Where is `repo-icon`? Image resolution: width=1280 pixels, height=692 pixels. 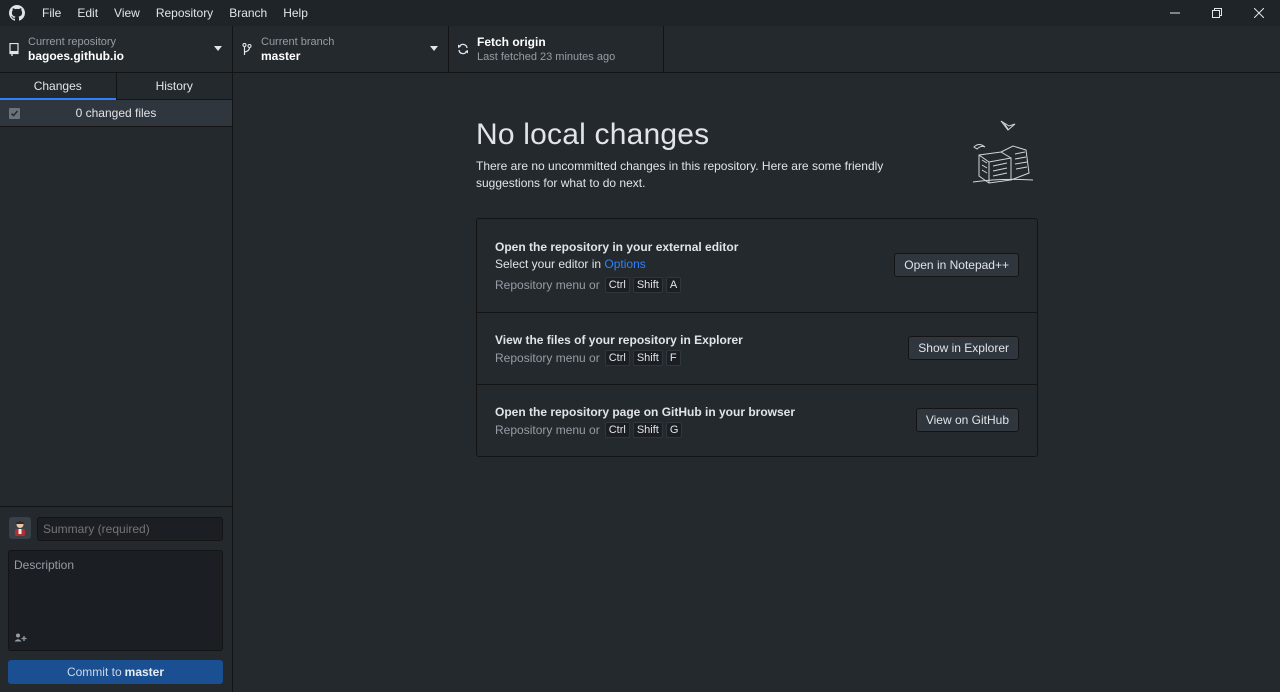 repo-icon is located at coordinates (14, 49).